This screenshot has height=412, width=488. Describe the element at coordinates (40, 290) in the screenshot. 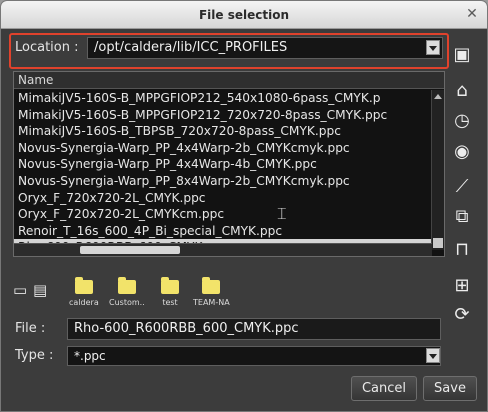

I see `printer-icon: ▤` at that location.